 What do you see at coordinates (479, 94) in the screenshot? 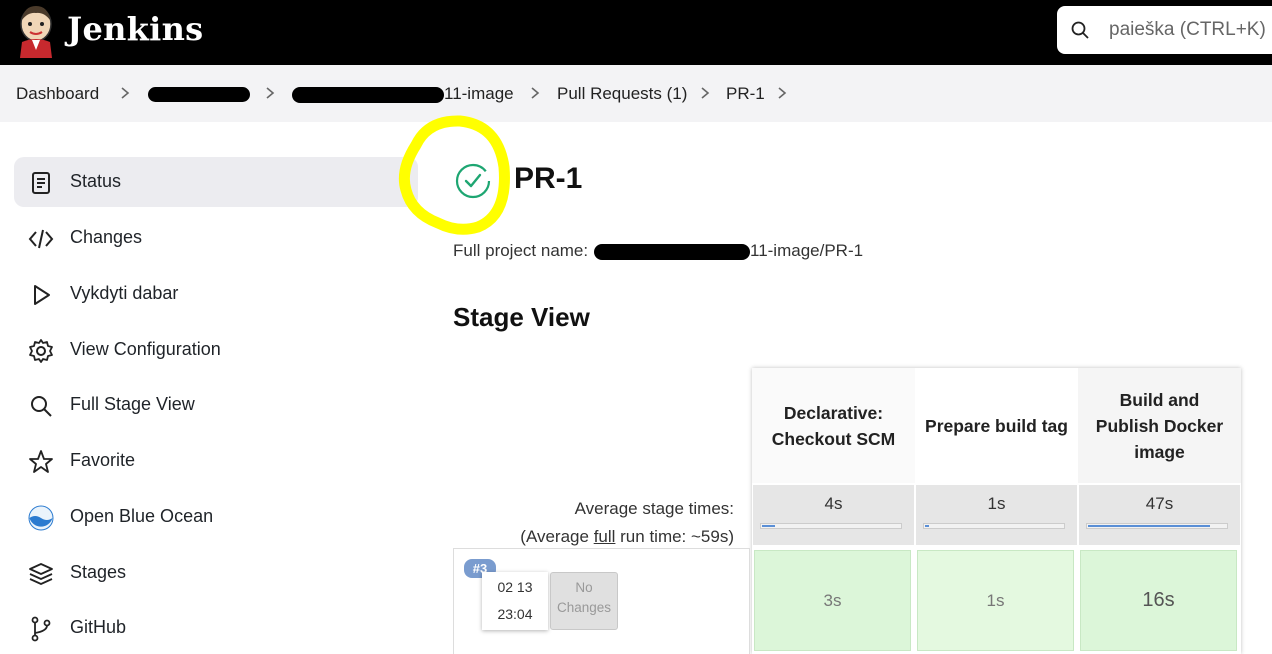
I see `breadcrumb-repo: 11-image` at bounding box center [479, 94].